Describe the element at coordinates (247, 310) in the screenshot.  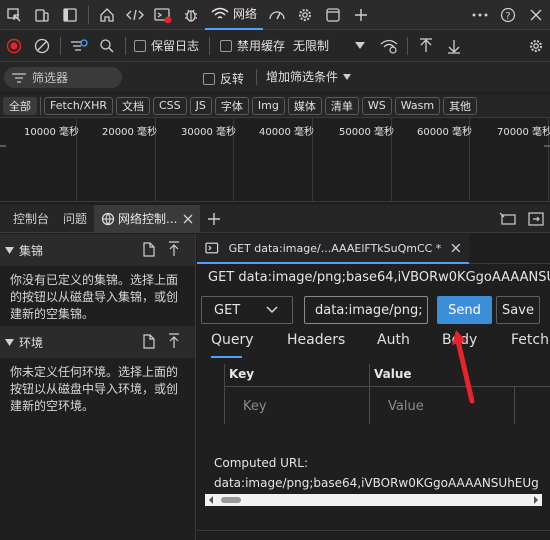
I see `method-select: GET` at that location.